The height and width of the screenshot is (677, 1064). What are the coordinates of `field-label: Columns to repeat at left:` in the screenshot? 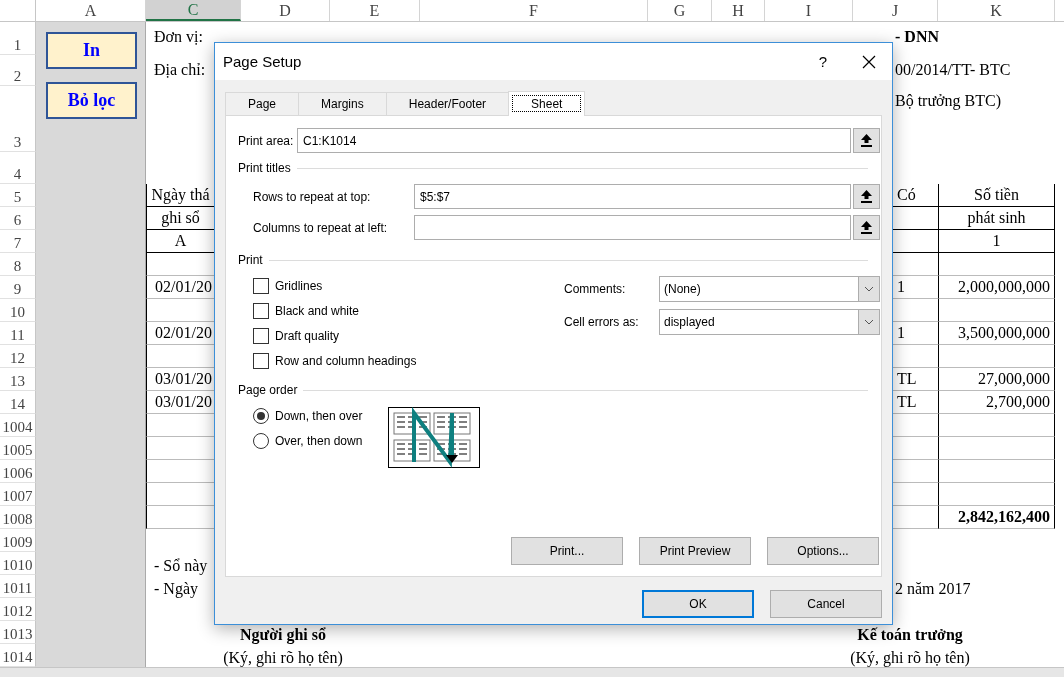 It's located at (321, 227).